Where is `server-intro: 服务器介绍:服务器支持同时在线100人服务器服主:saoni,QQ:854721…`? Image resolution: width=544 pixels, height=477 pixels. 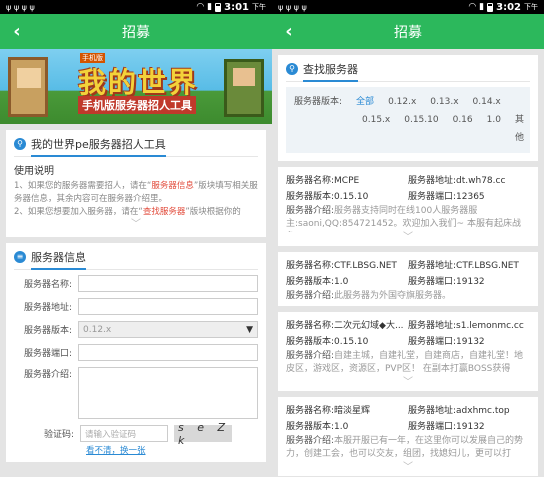
server-intro: 服务器介绍:服务器支持同时在线100人服务器服主:saoni,QQ:854721… is located at coordinates (403, 217).